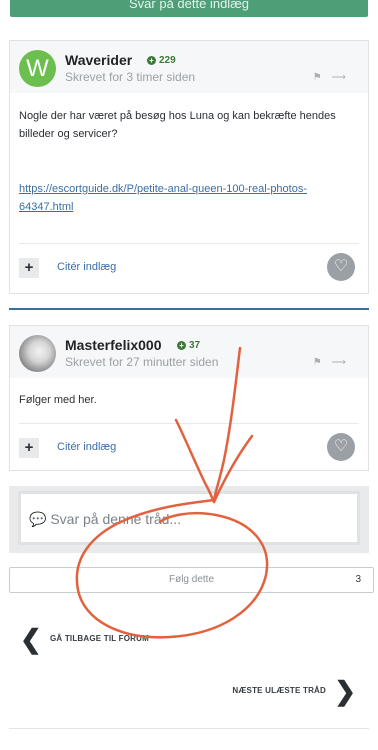 This screenshot has width=378, height=750. What do you see at coordinates (37, 353) in the screenshot?
I see `avatar` at bounding box center [37, 353].